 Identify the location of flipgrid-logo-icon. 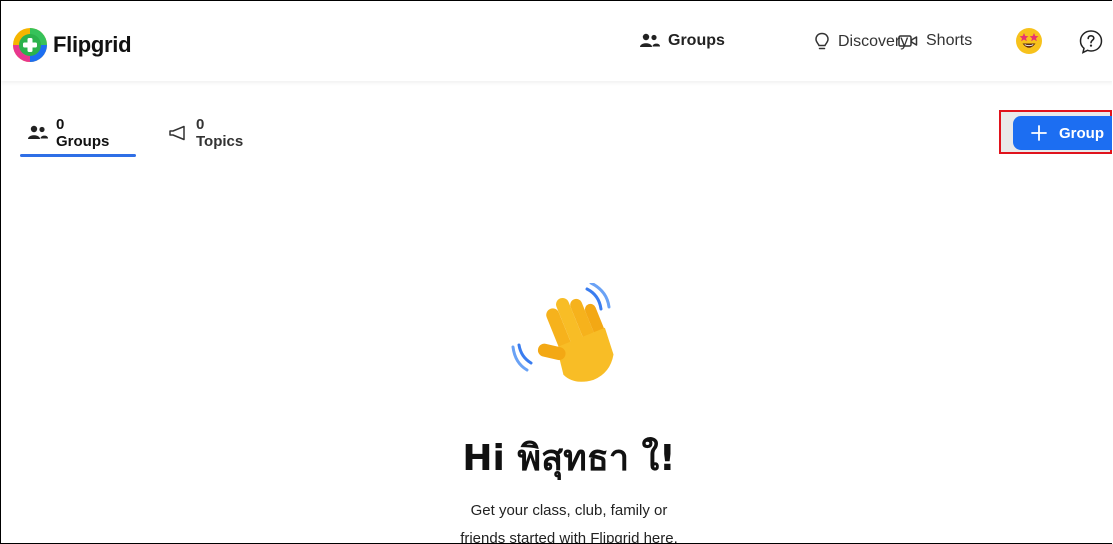
(30, 45).